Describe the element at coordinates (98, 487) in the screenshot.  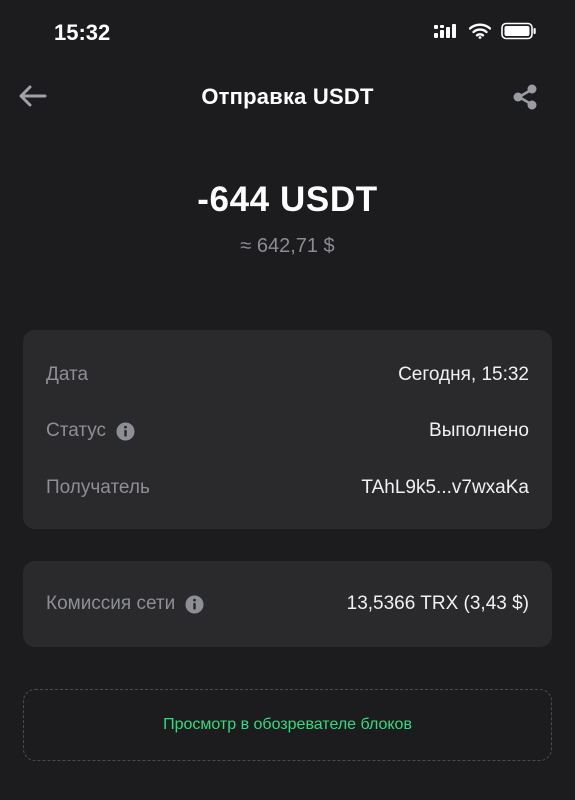
I see `recipient-label: Получатель` at that location.